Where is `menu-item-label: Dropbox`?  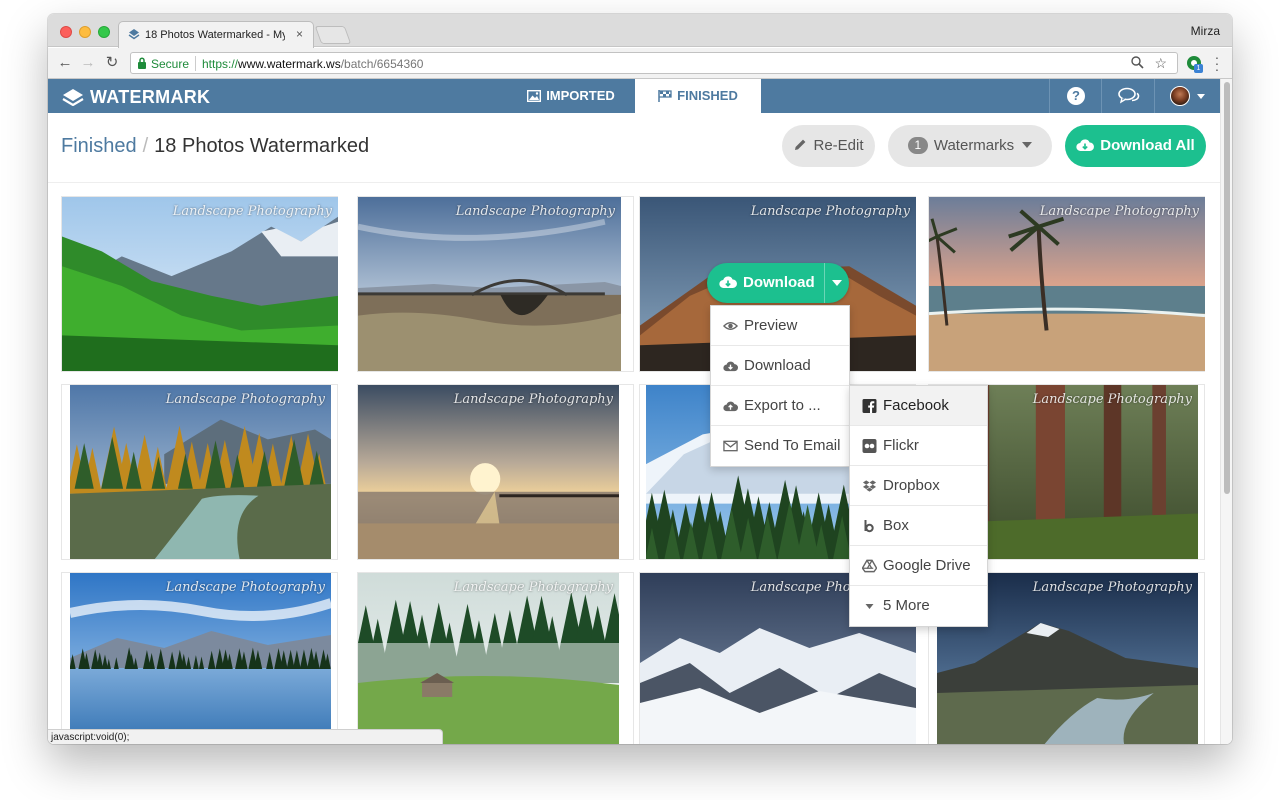
menu-item-label: Dropbox is located at coordinates (911, 485).